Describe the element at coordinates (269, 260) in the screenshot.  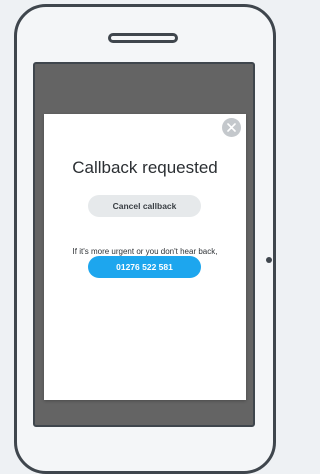
I see `phone-side-button` at that location.